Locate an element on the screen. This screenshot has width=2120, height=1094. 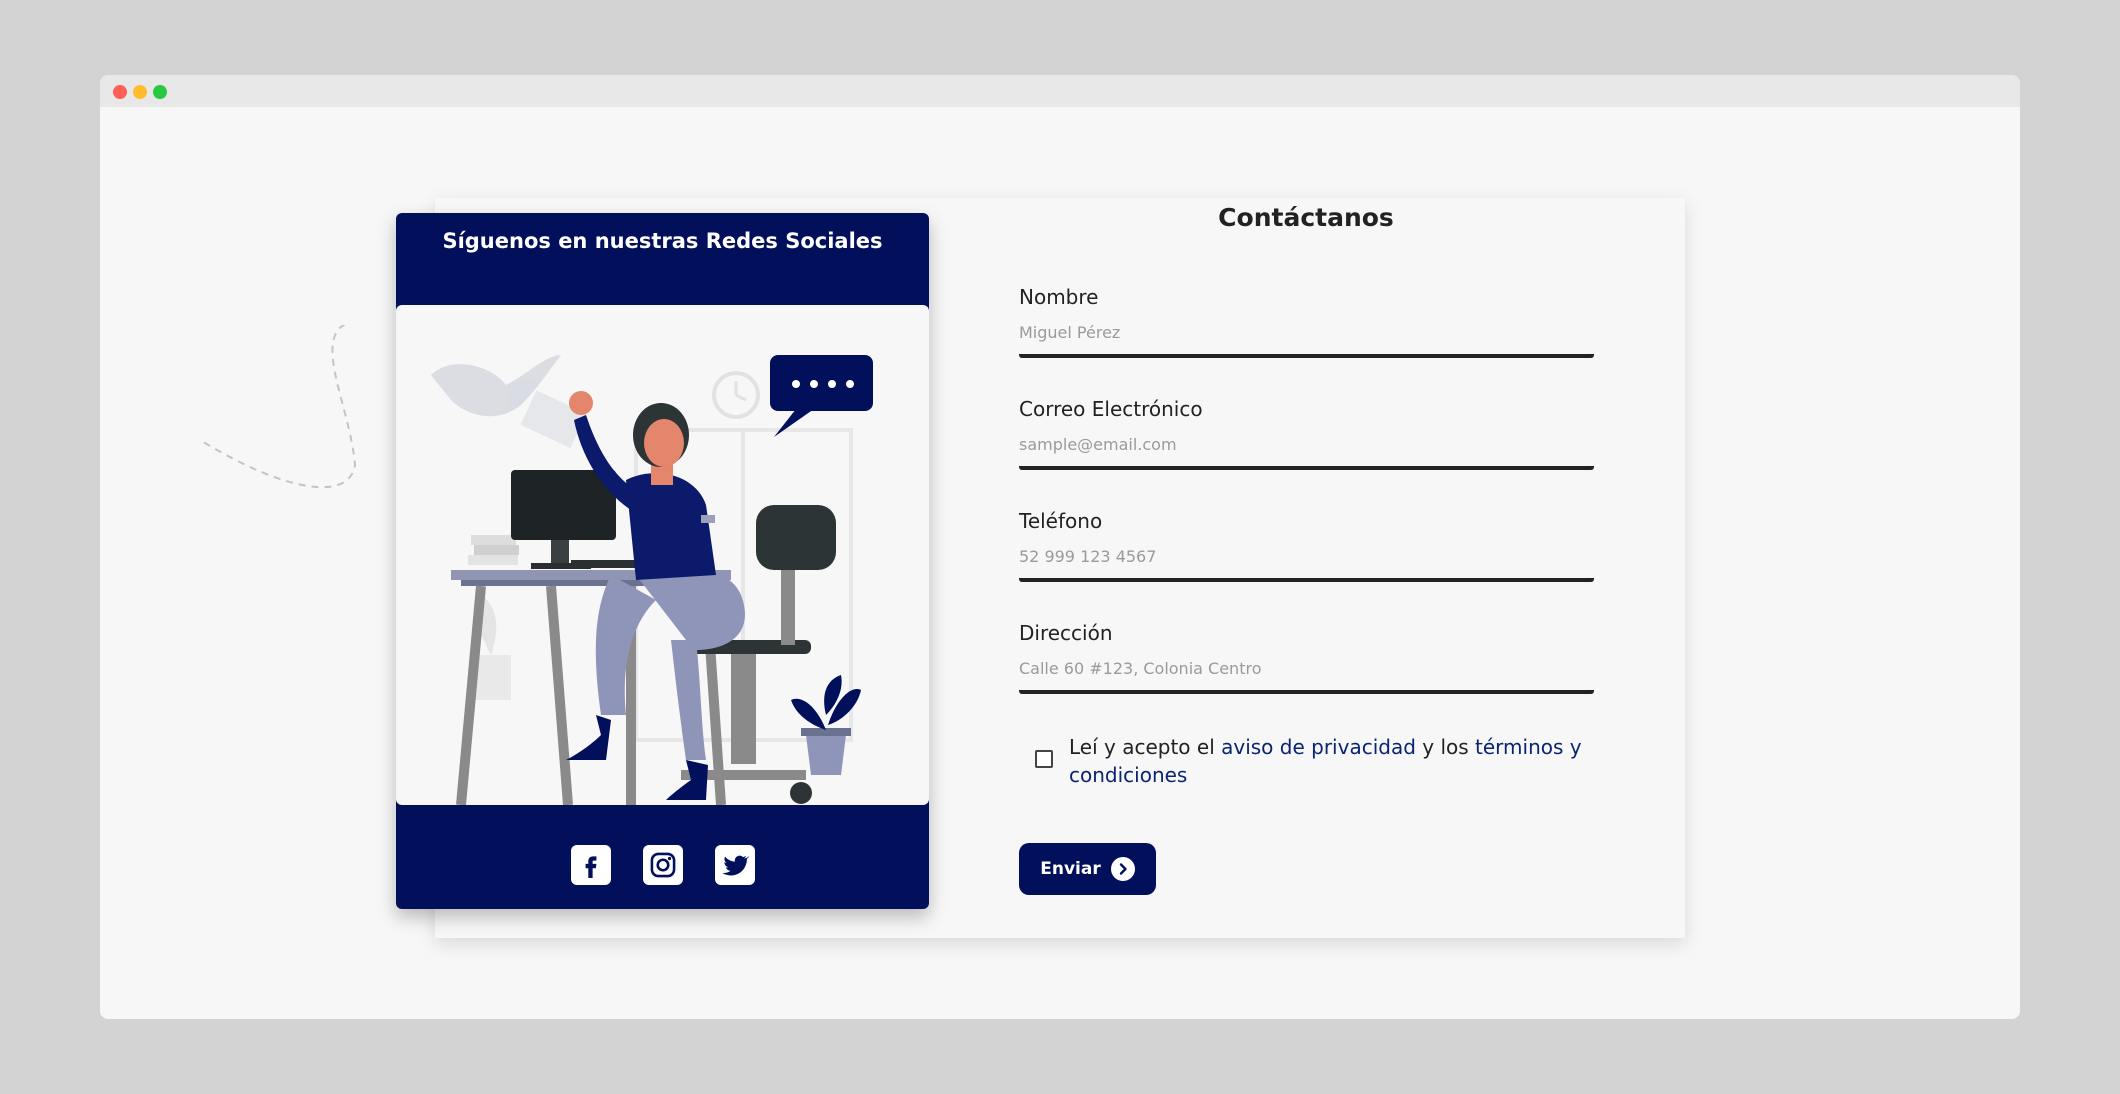
send-button: Enviar is located at coordinates (1087, 869).